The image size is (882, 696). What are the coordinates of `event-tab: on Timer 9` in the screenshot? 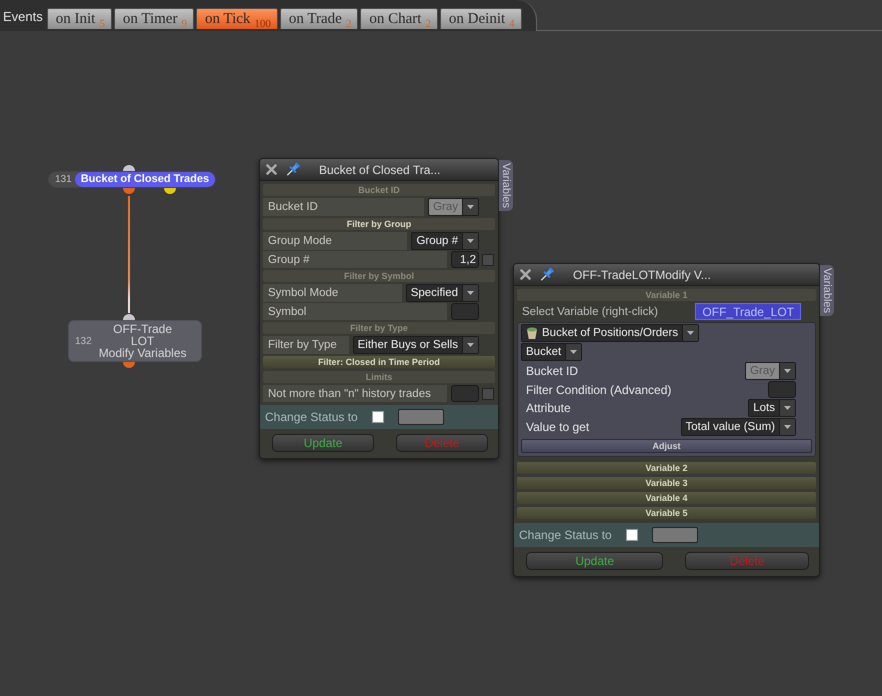 It's located at (154, 18).